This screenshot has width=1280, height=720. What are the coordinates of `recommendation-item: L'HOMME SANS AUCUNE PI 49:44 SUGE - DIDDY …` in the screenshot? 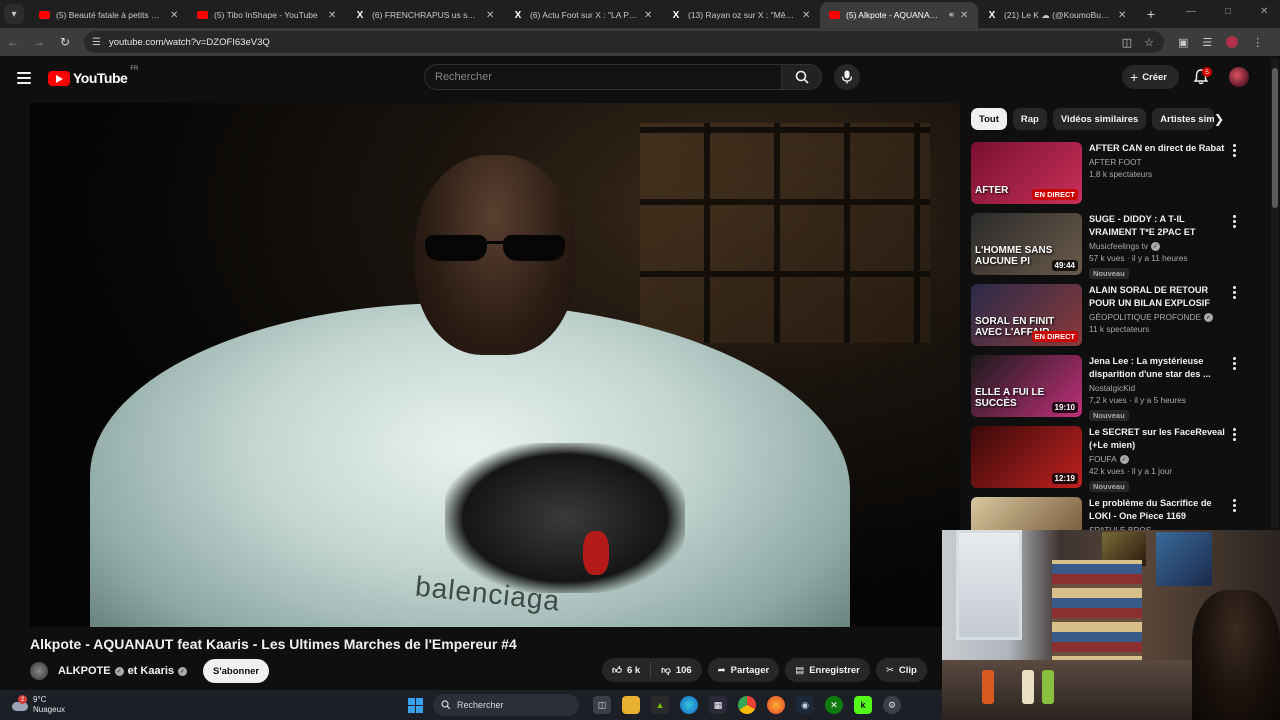 It's located at (1107, 248).